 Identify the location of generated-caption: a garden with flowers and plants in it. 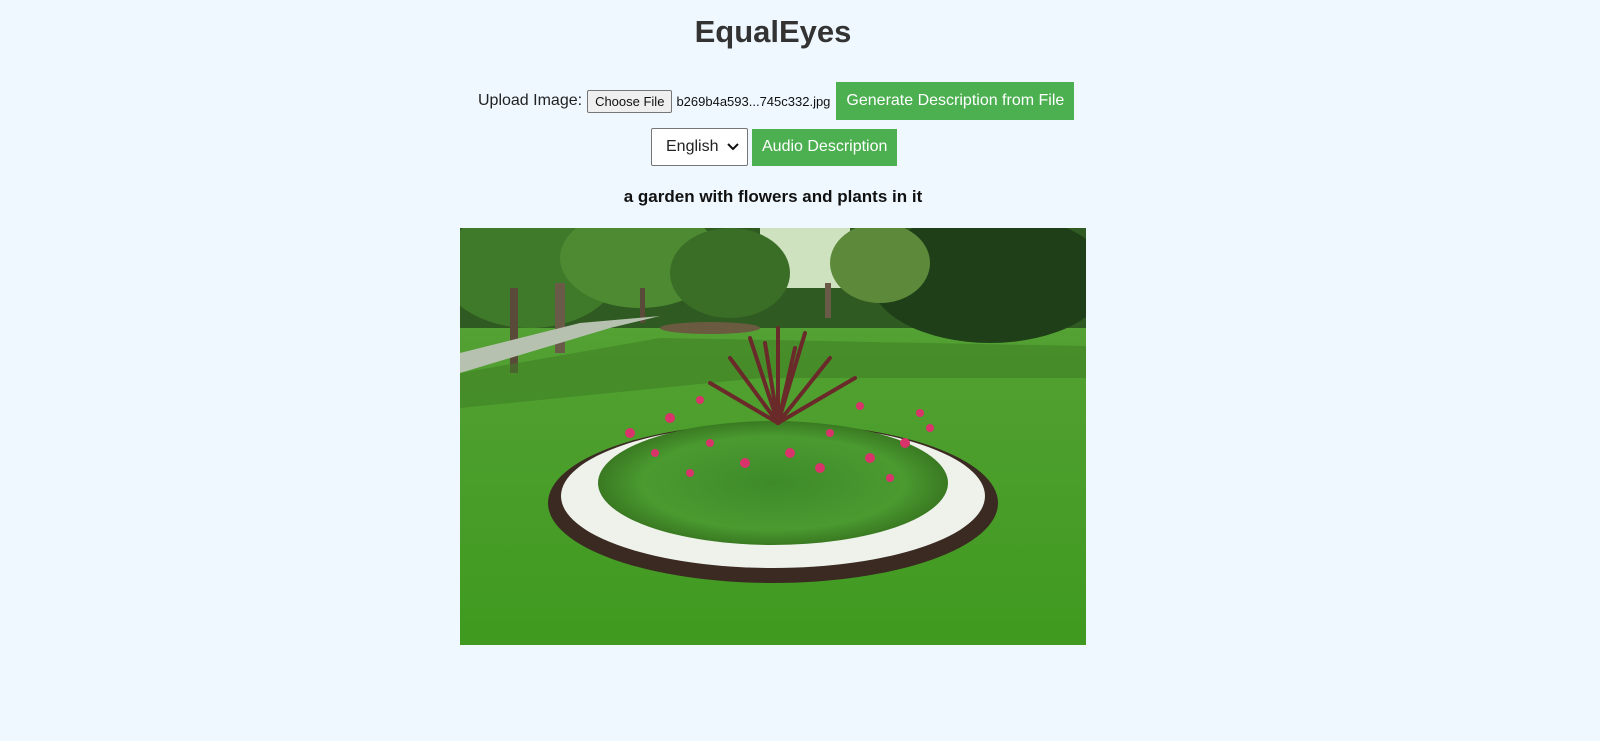
(773, 196).